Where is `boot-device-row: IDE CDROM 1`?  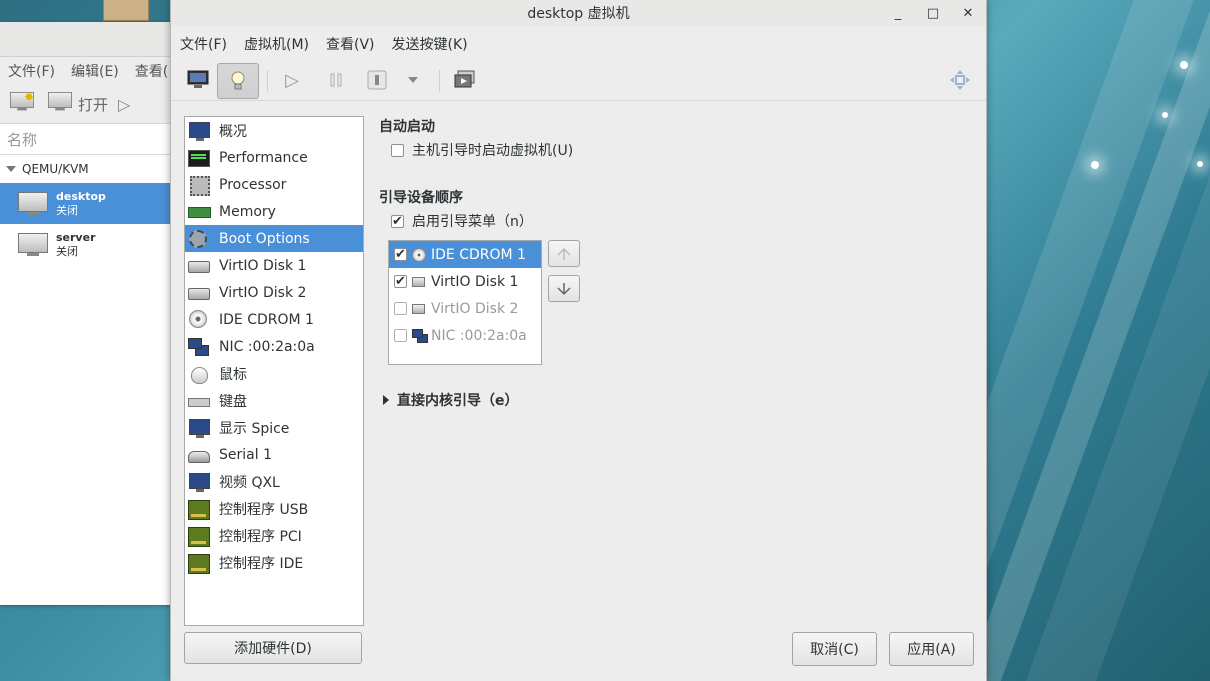 boot-device-row: IDE CDROM 1 is located at coordinates (465, 254).